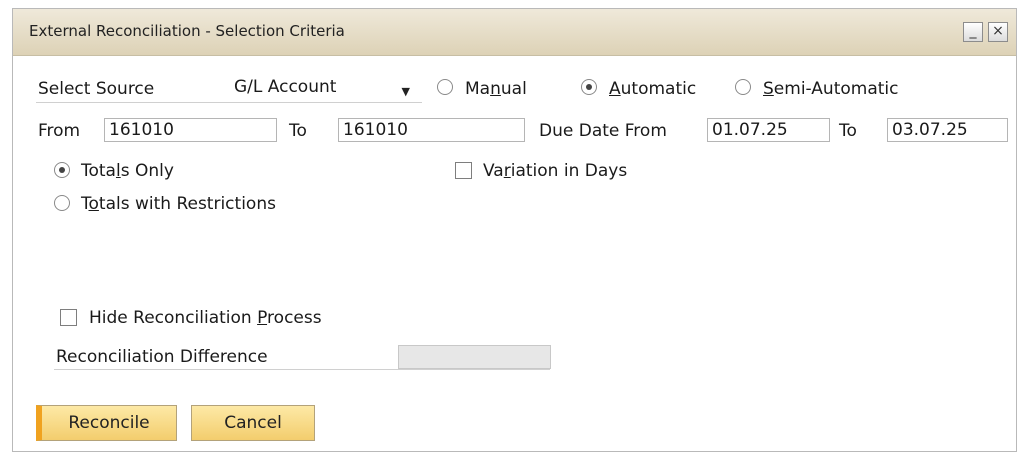 The image size is (1019, 454). Describe the element at coordinates (947, 130) in the screenshot. I see `due-date-to-input: 03.07.25` at that location.